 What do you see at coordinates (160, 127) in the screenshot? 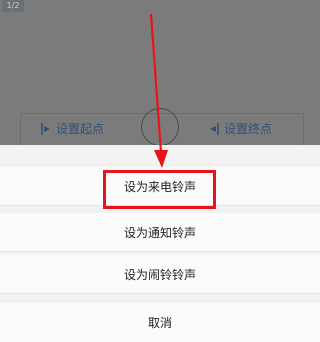
I see `circle-play-icon` at bounding box center [160, 127].